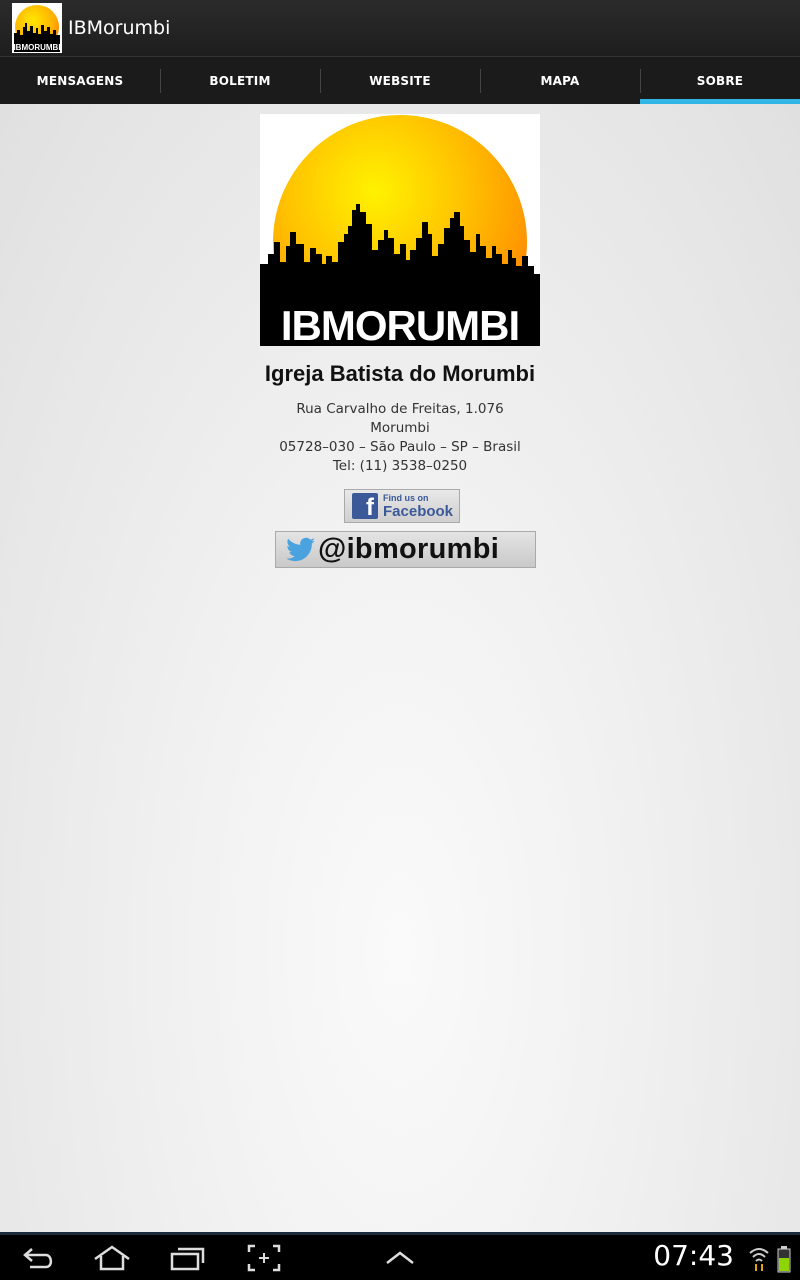 The width and height of the screenshot is (800, 1280). What do you see at coordinates (240, 80) in the screenshot?
I see `tab-boletim: BOLETIM` at bounding box center [240, 80].